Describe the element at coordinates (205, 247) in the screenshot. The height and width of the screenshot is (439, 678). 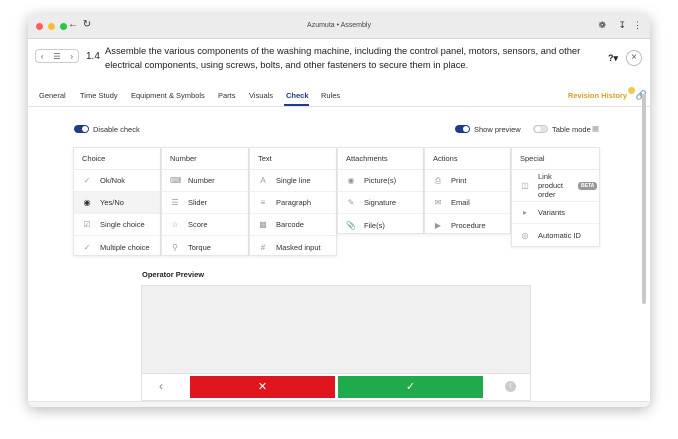
I see `check-type-torque: ⚲ Torque` at that location.